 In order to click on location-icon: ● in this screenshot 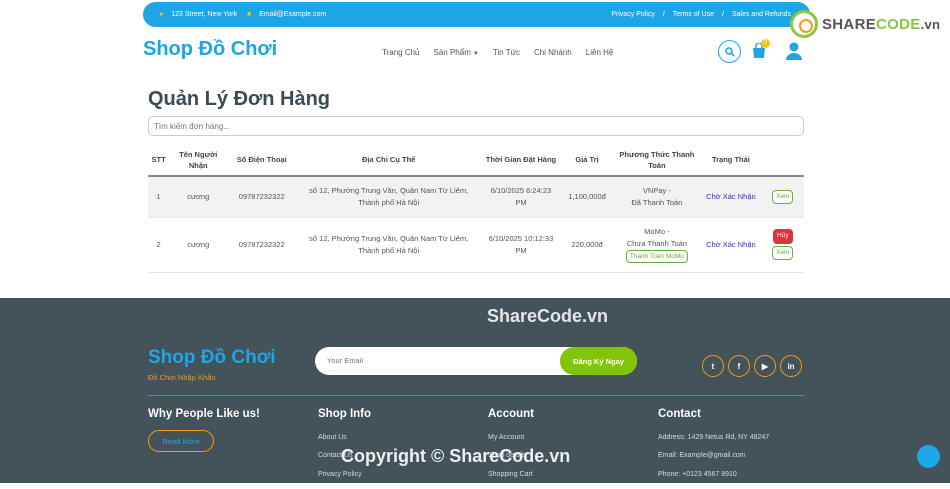, I will do `click(161, 14)`.